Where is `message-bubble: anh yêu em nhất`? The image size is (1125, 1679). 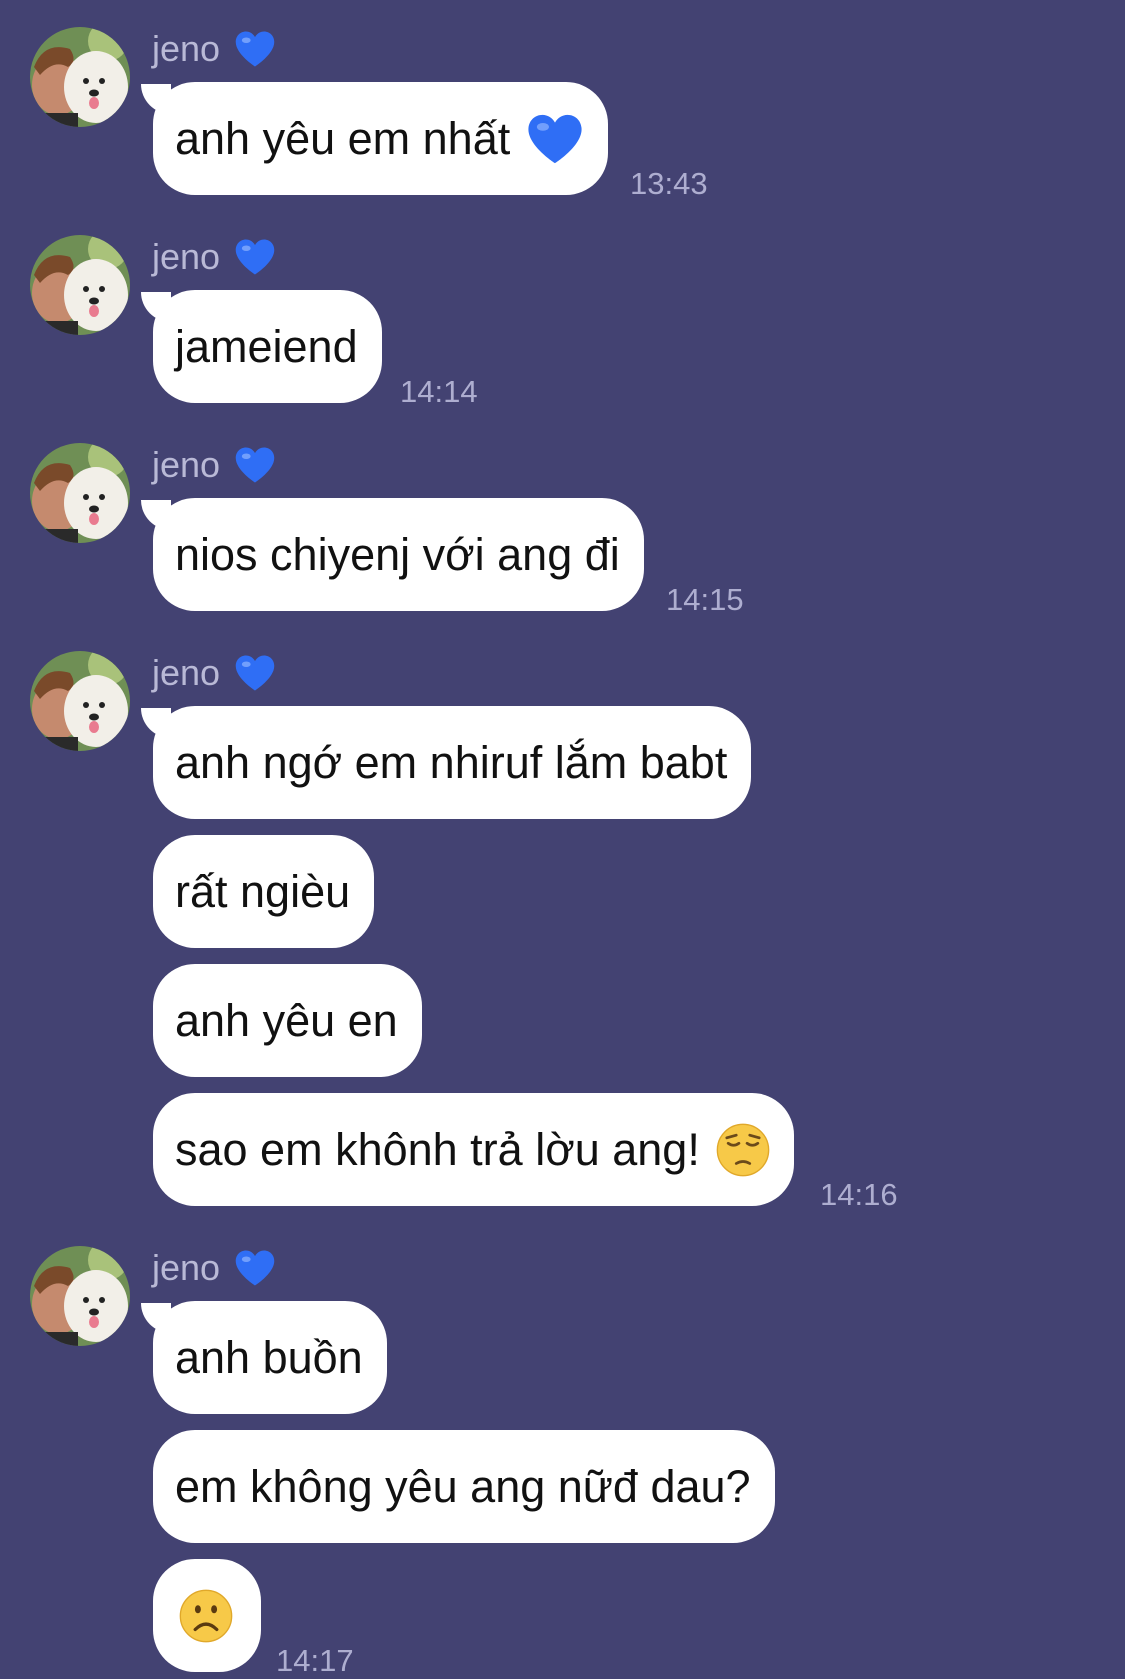
message-bubble: anh yêu em nhất is located at coordinates (374, 138).